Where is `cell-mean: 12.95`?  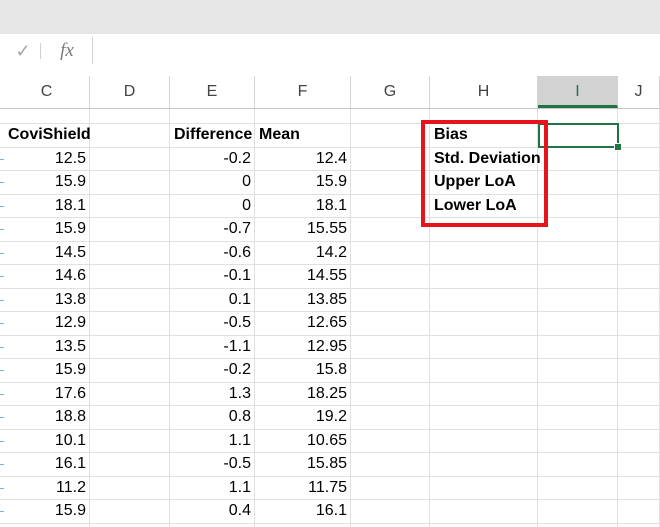 cell-mean: 12.95 is located at coordinates (303, 346).